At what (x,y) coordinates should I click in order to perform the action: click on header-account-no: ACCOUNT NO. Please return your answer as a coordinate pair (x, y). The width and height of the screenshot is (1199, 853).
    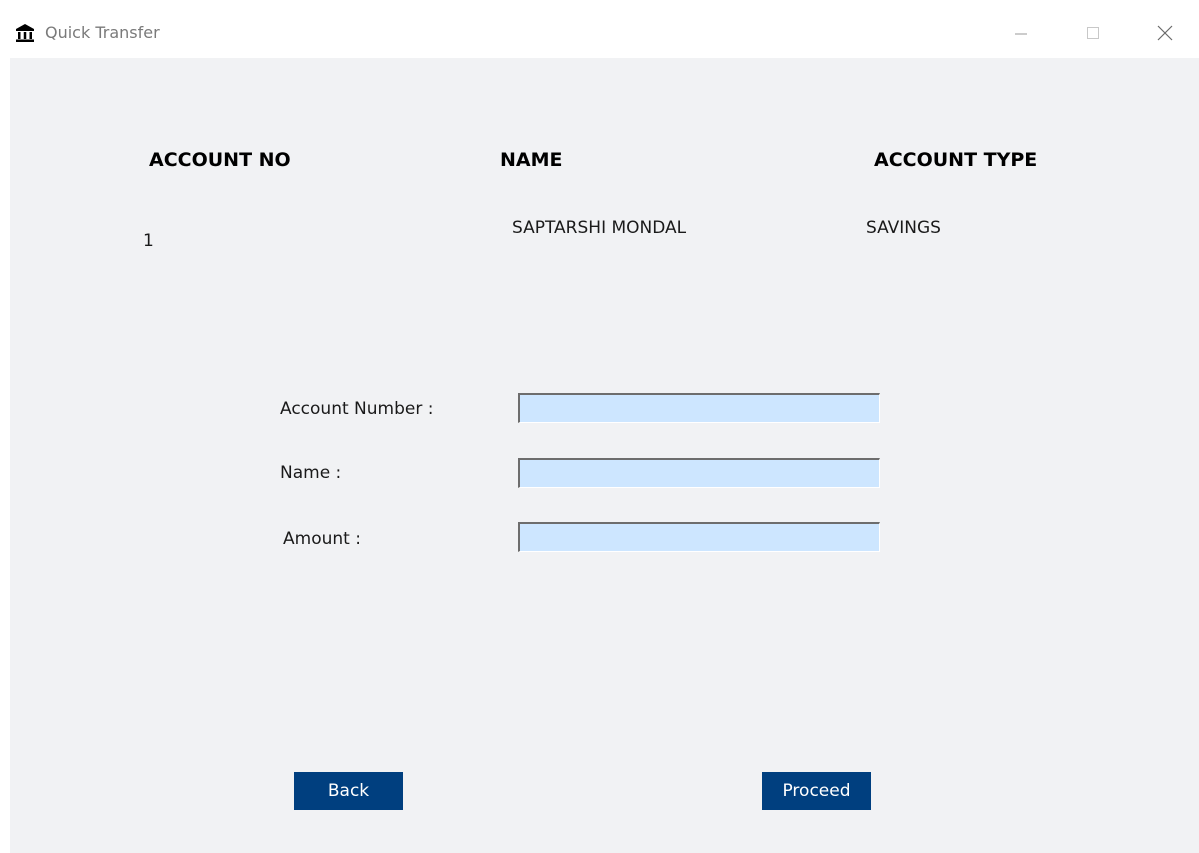
    Looking at the image, I should click on (220, 160).